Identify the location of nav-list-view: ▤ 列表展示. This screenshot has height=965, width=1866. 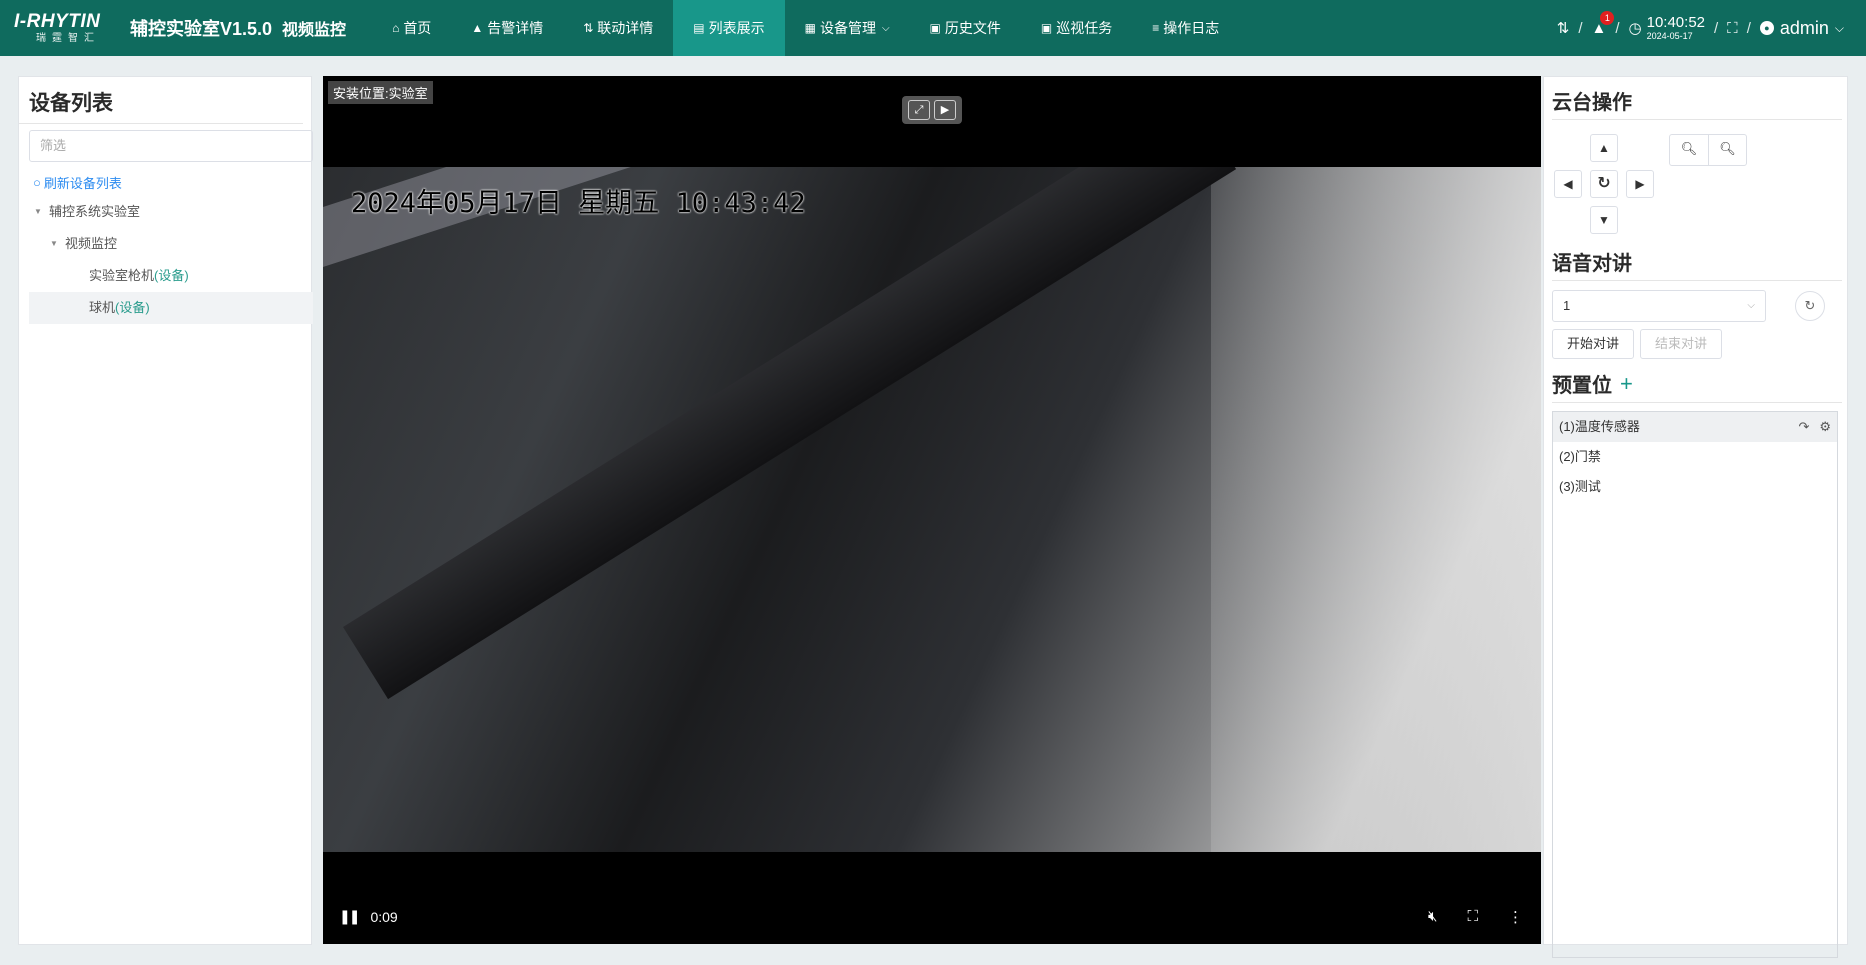
(729, 28).